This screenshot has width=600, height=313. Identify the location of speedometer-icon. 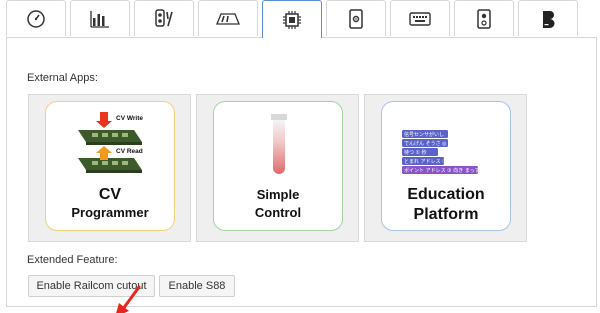
(36, 18).